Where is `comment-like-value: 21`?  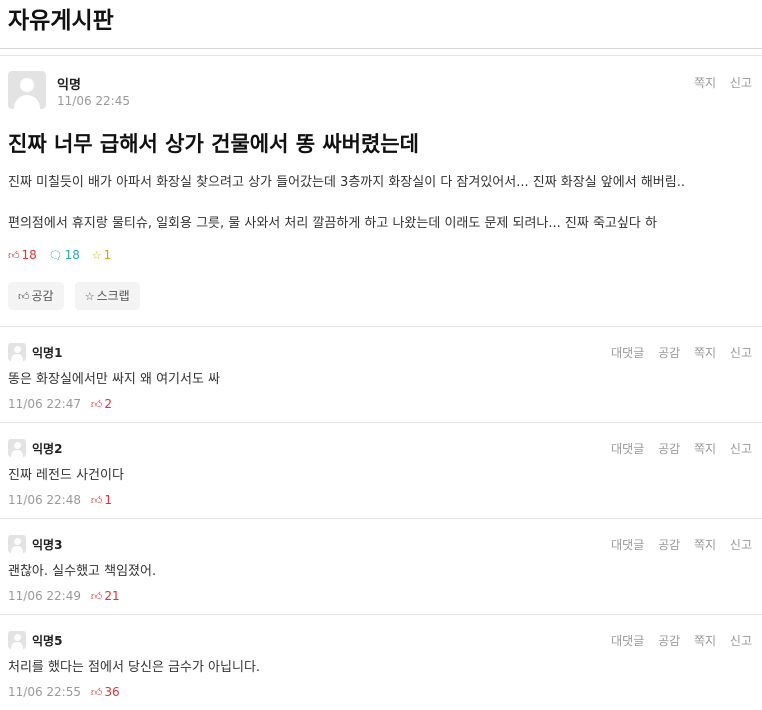
comment-like-value: 21 is located at coordinates (112, 596).